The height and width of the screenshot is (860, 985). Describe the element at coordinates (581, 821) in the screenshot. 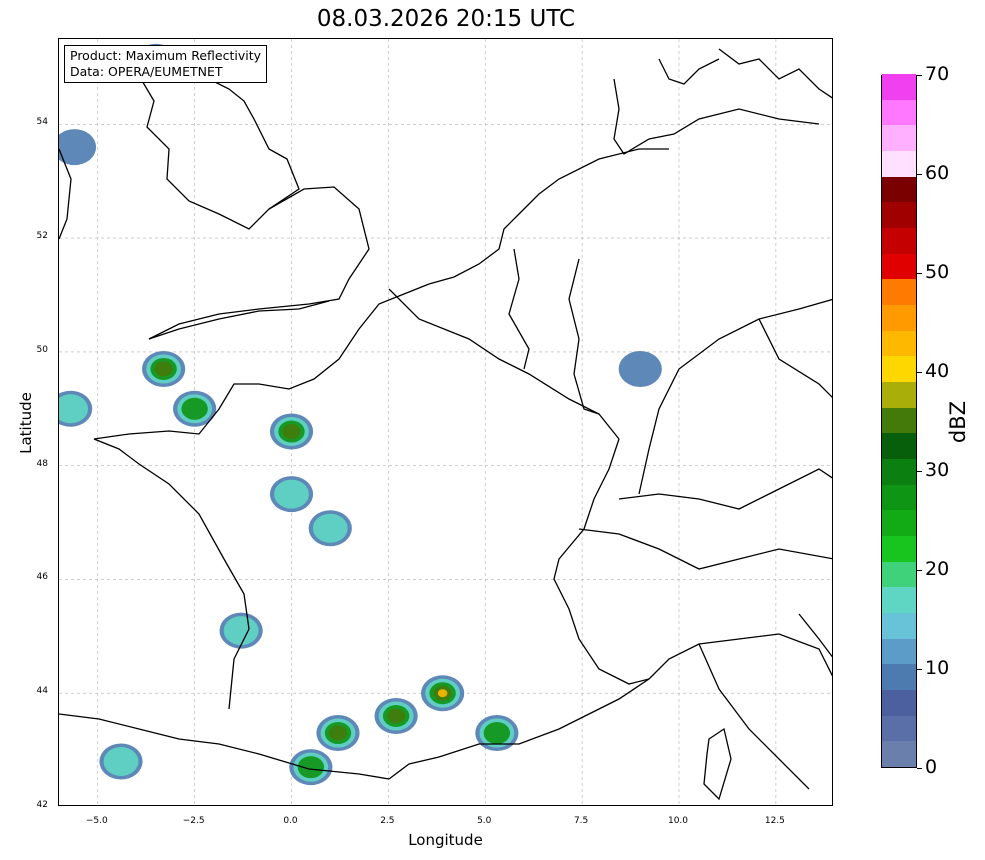

I see `x-tick-label: 7.5` at that location.